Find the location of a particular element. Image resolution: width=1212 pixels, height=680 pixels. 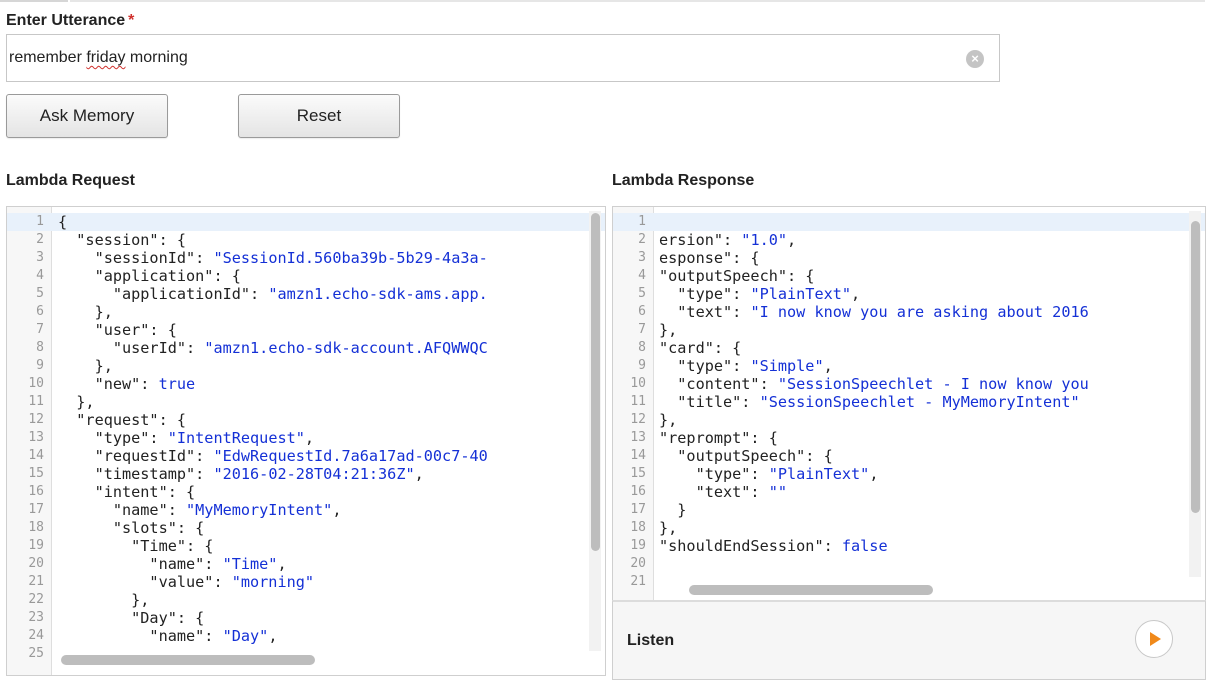

code-text: { is located at coordinates (63, 222).